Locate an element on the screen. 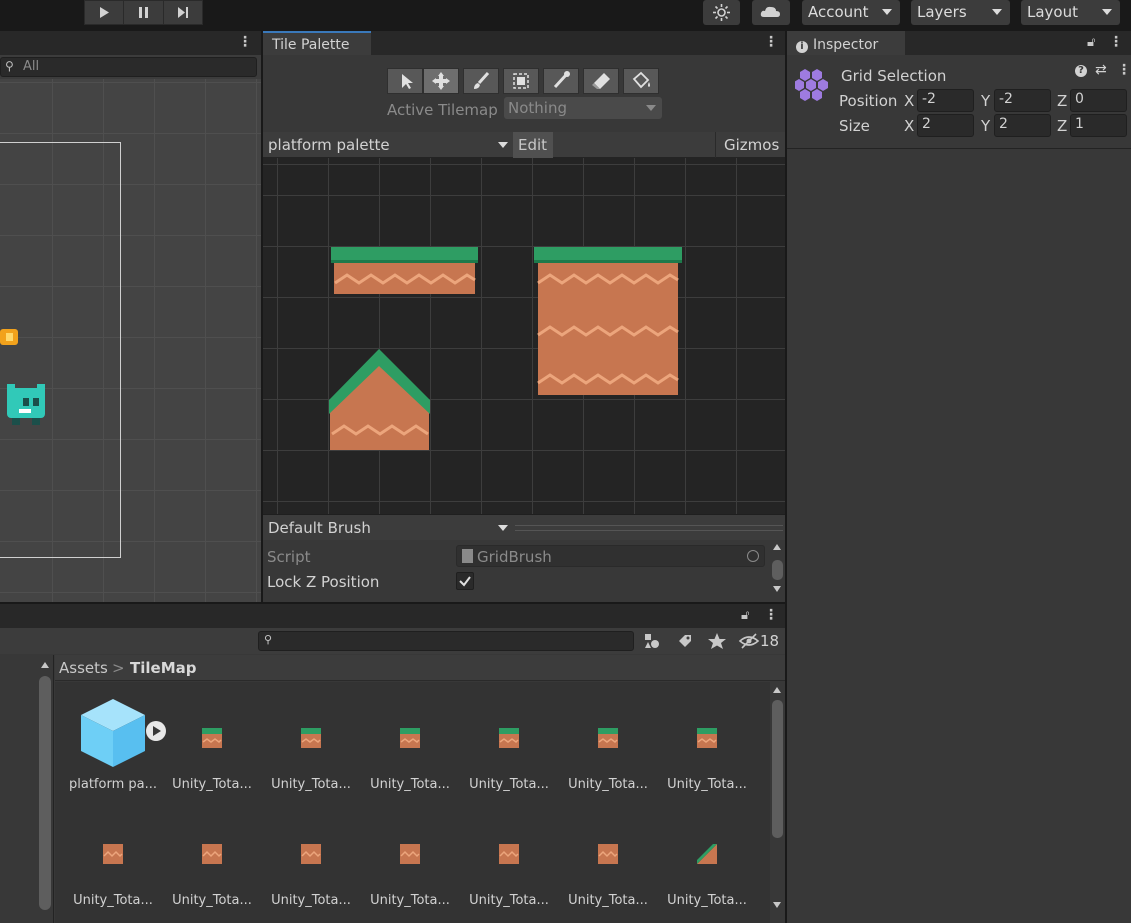 This screenshot has height=923, width=1131. box-fill-tool-button is located at coordinates (521, 81).